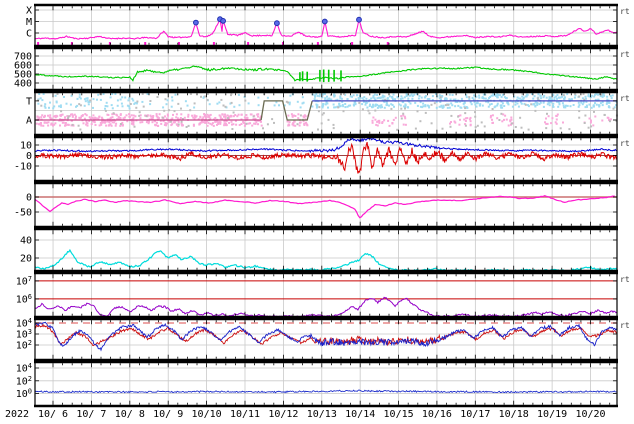 The height and width of the screenshot is (424, 634). What do you see at coordinates (26, 241) in the screenshot?
I see `y-tick-label: 40` at bounding box center [26, 241].